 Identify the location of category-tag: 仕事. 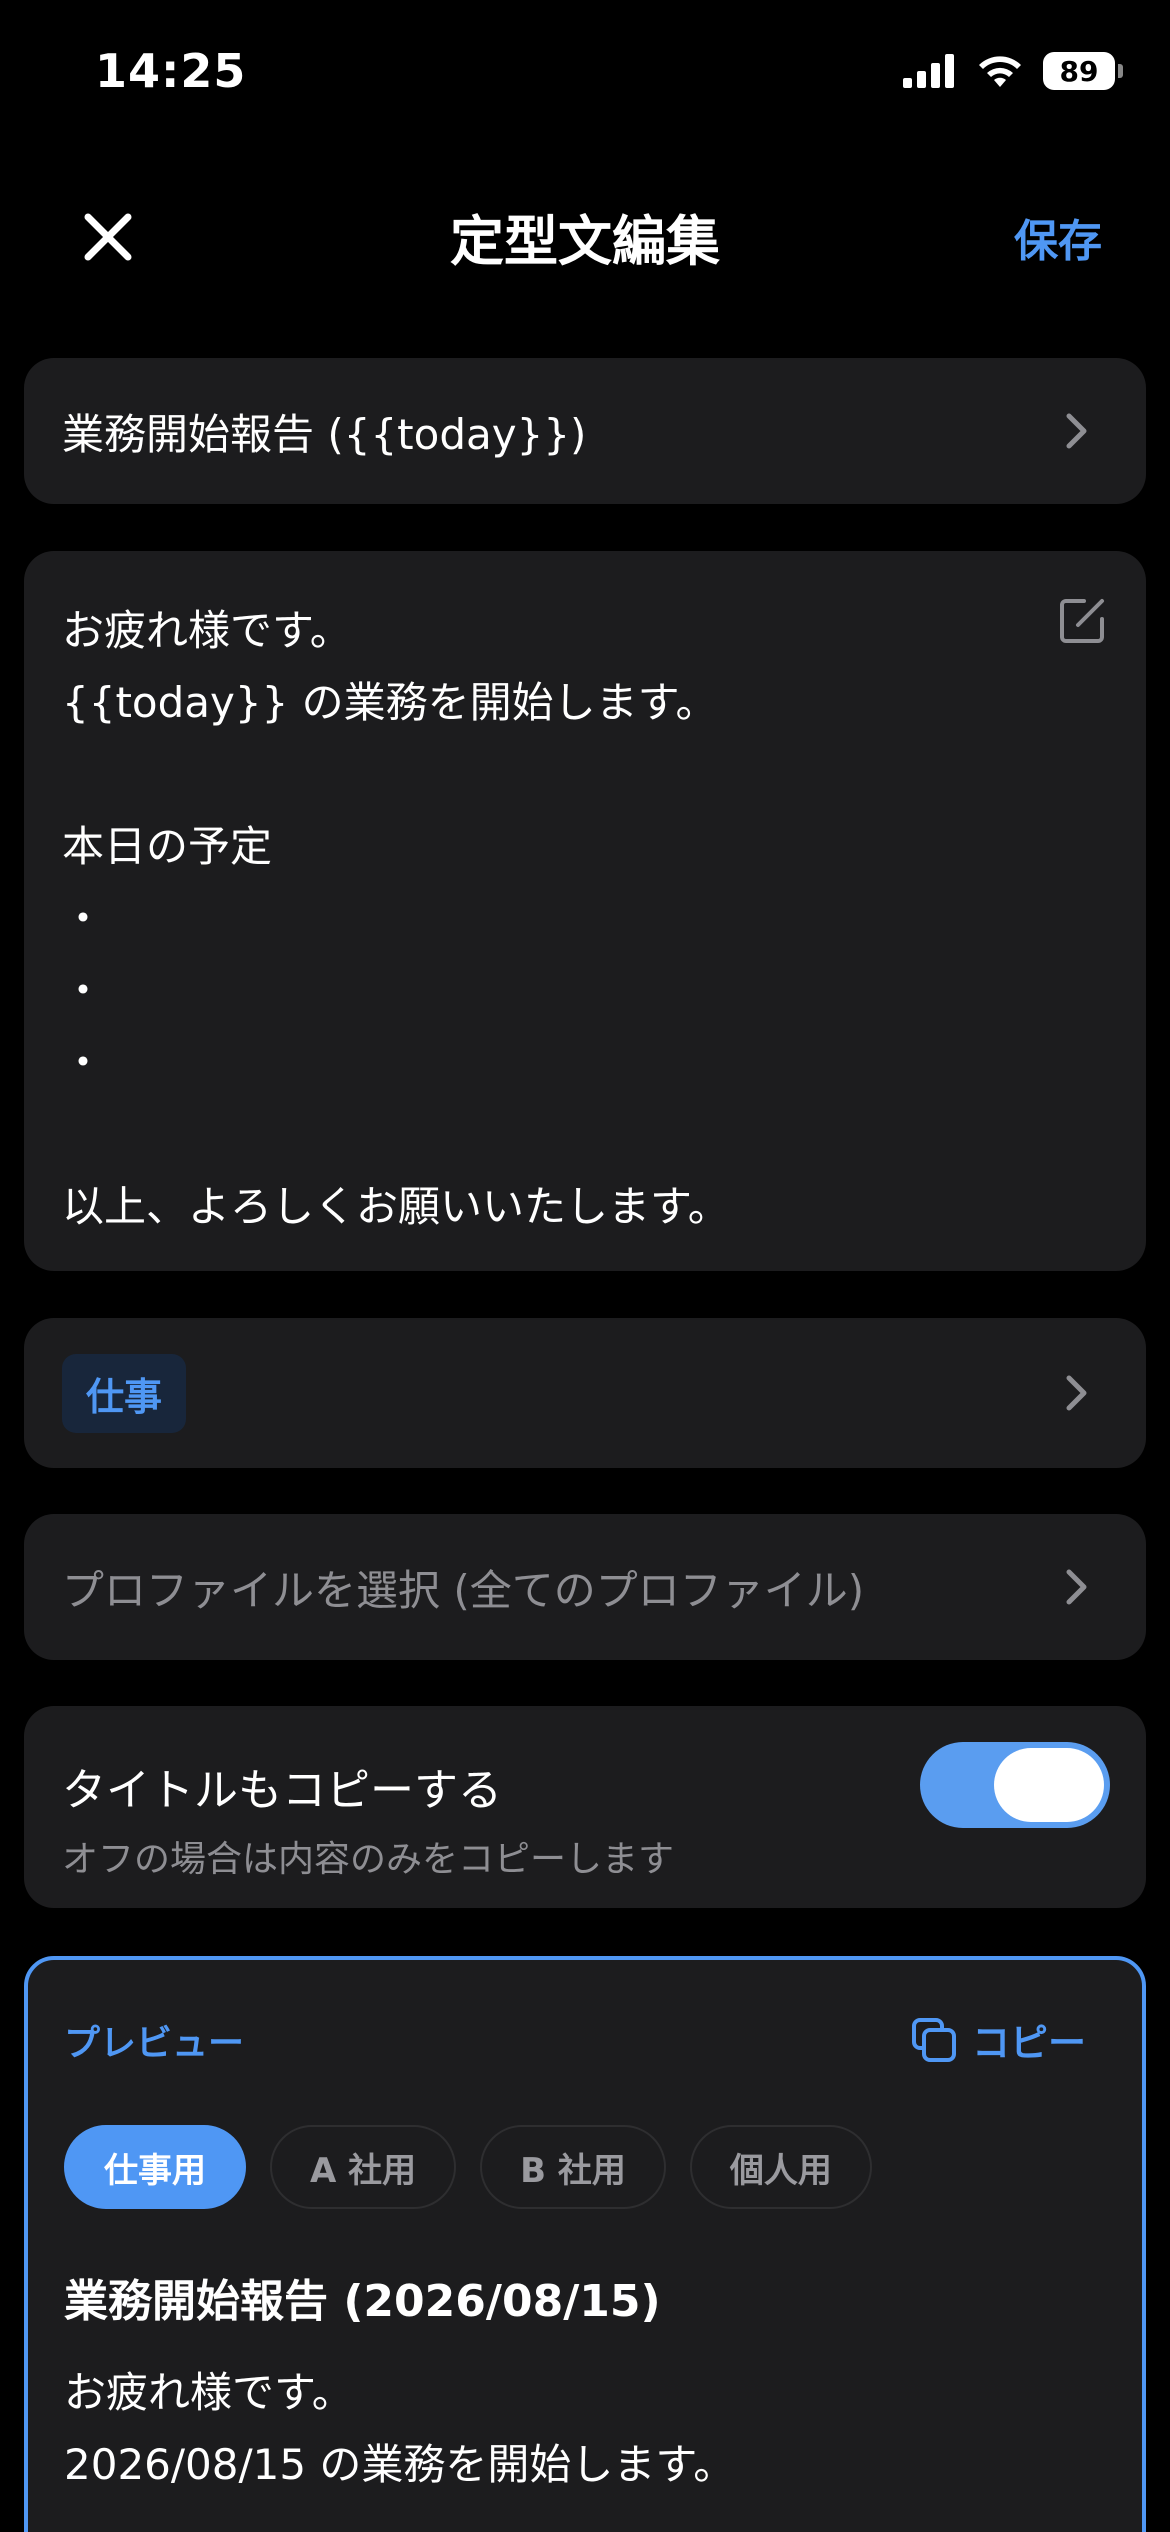
(124, 1393).